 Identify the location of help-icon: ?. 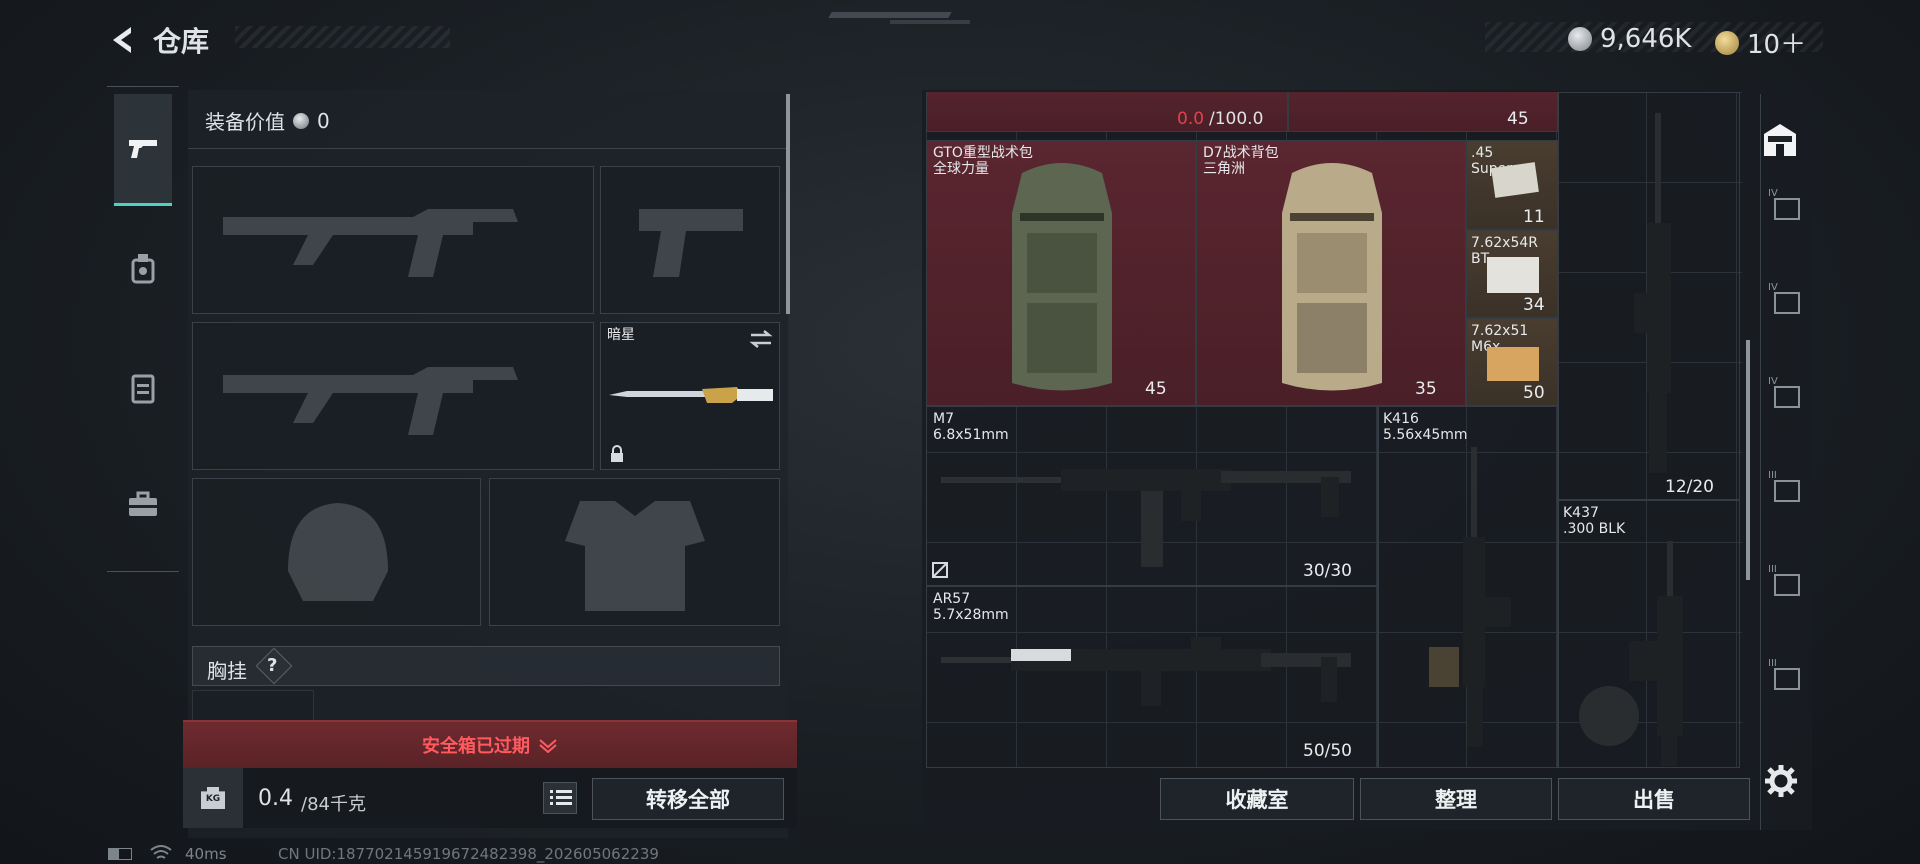
(272, 665).